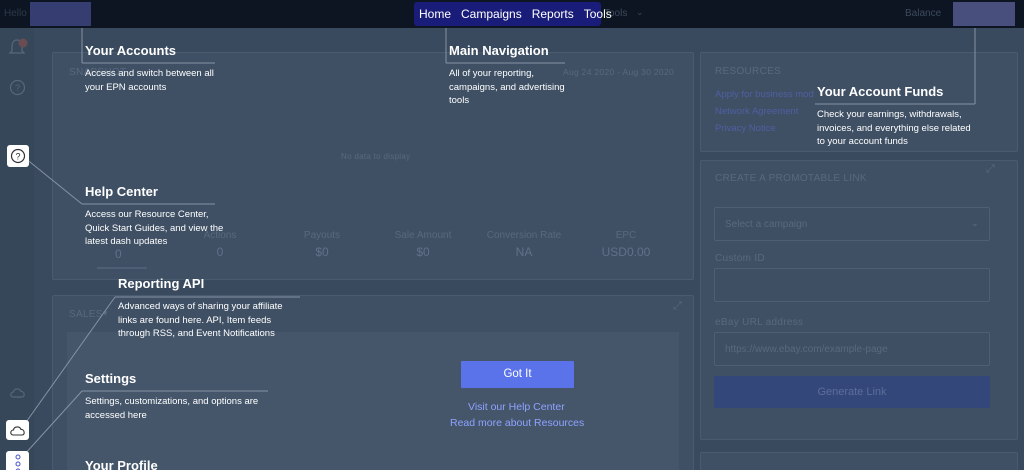 This screenshot has width=1024, height=470. I want to click on help-center-link: Visit our Help Center, so click(516, 407).